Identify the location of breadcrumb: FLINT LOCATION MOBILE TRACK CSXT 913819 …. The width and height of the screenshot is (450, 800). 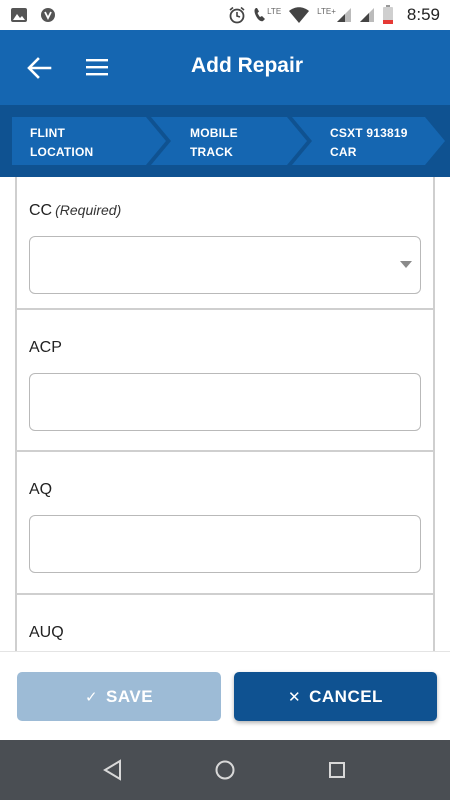
(225, 141).